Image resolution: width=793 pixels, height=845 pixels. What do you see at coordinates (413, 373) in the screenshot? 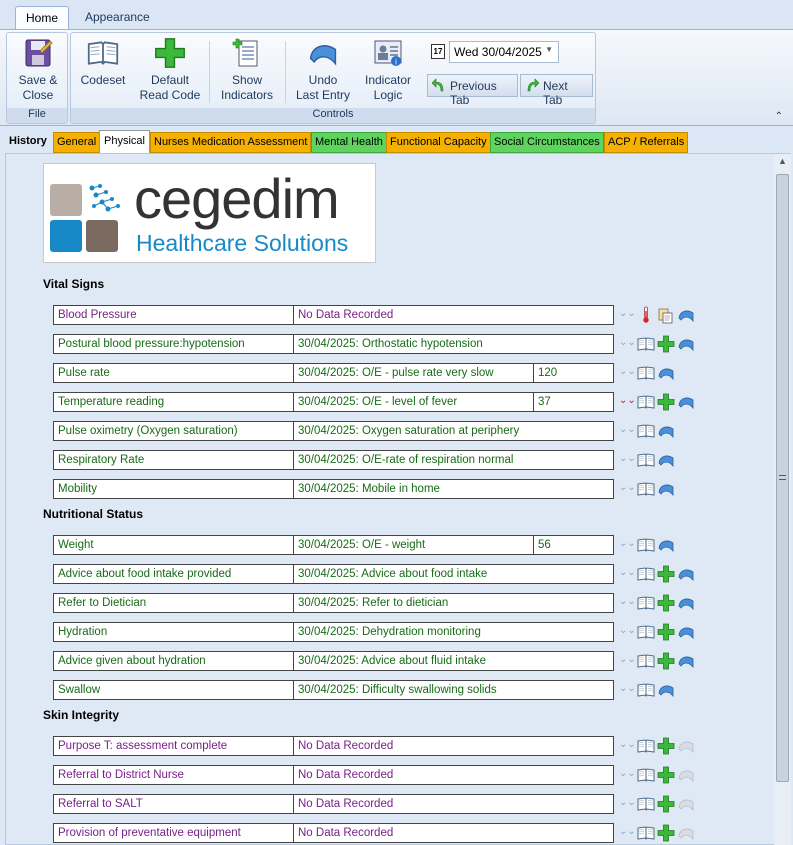
I see `row-value: 30/04/2025: O/E - pulse rate very slow` at bounding box center [413, 373].